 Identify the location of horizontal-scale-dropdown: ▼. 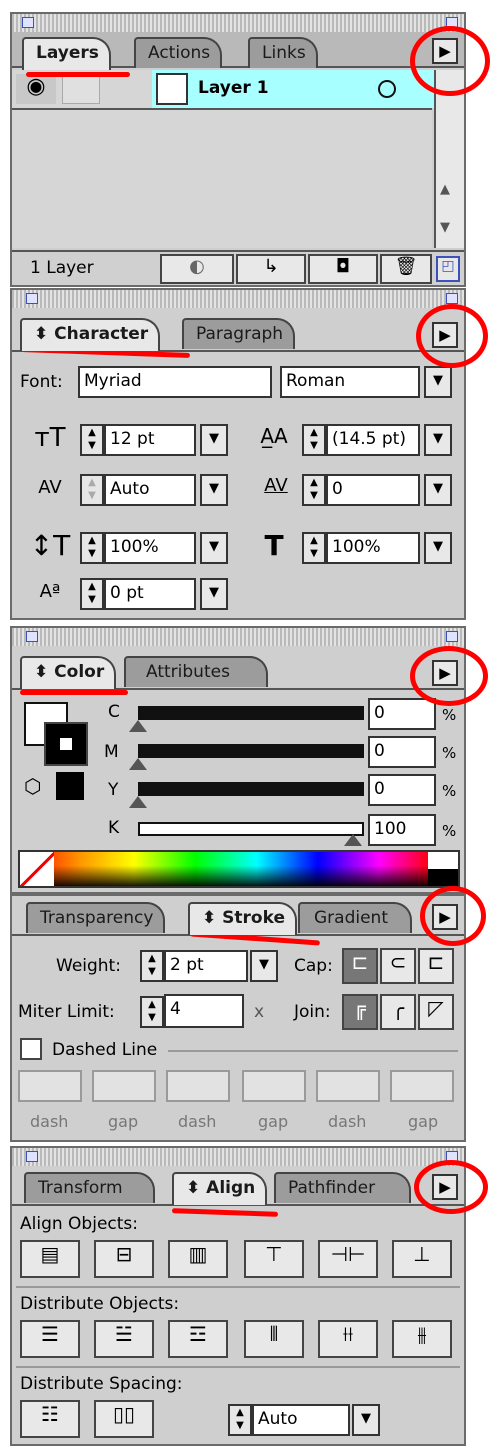
(438, 548).